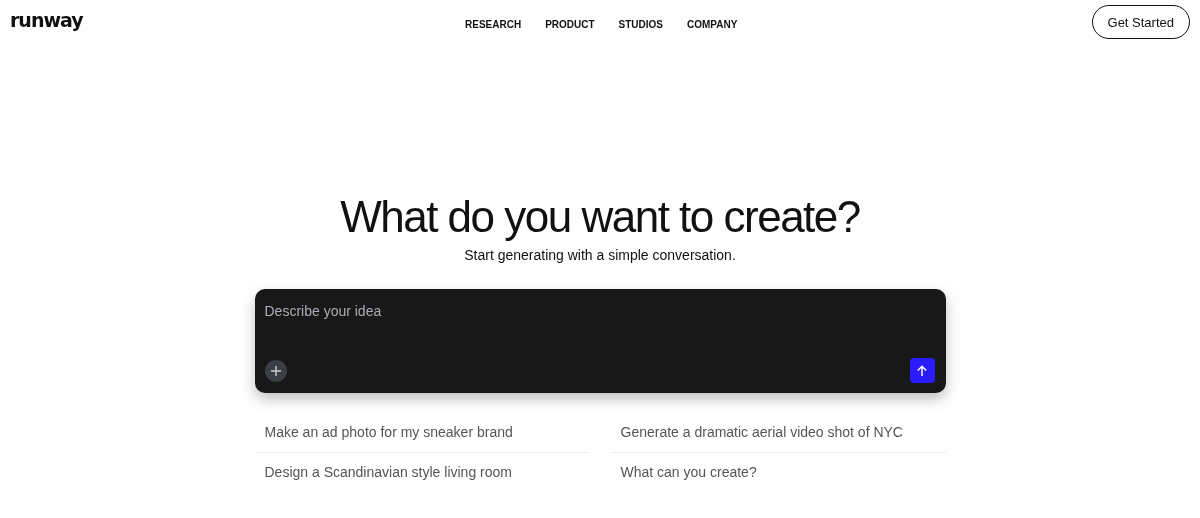 This screenshot has height=518, width=1200. Describe the element at coordinates (493, 24) in the screenshot. I see `nav-link: RESEARCH` at that location.